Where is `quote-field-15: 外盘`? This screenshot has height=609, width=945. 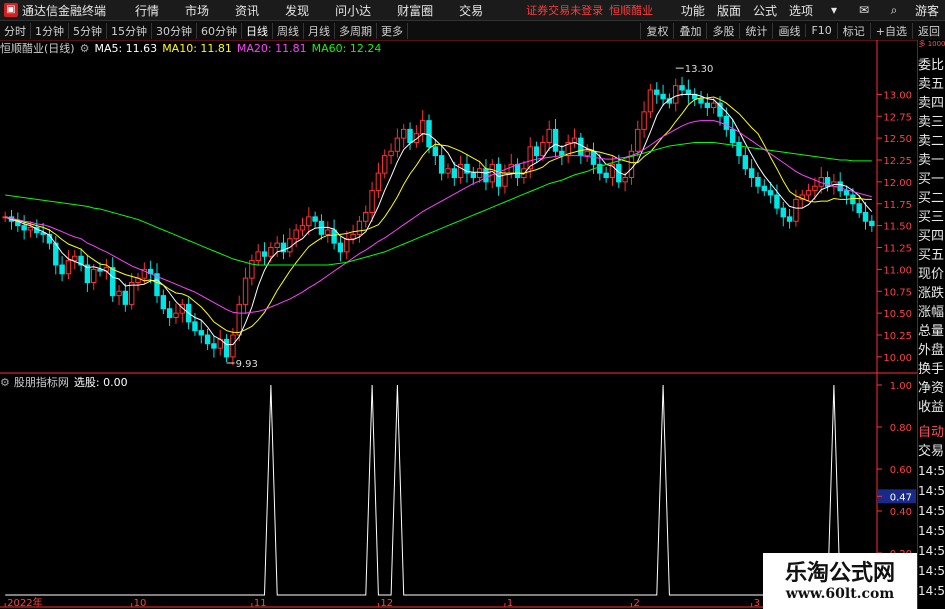
quote-field-15: 外盘 is located at coordinates (931, 350).